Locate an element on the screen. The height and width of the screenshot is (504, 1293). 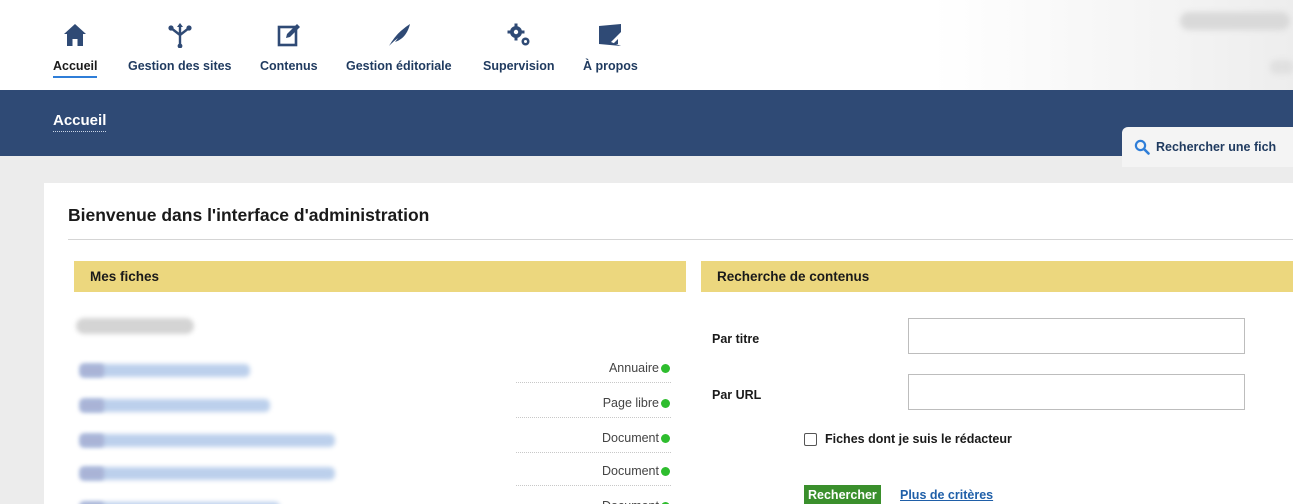
nav-label-supervision: Supervision is located at coordinates (519, 66).